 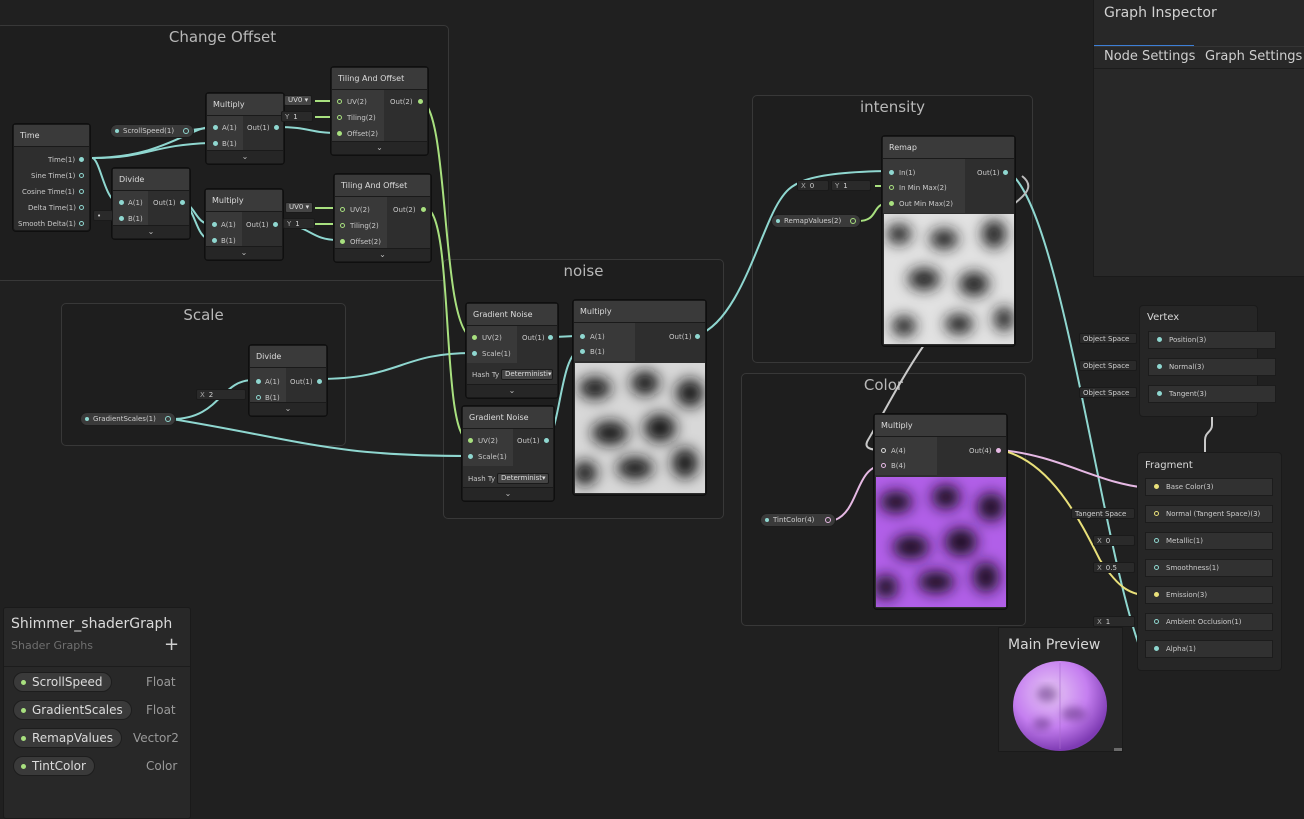 What do you see at coordinates (151, 203) in the screenshot?
I see `divide-node-time: Divide A(1) B(1) Out(1) ⌄` at bounding box center [151, 203].